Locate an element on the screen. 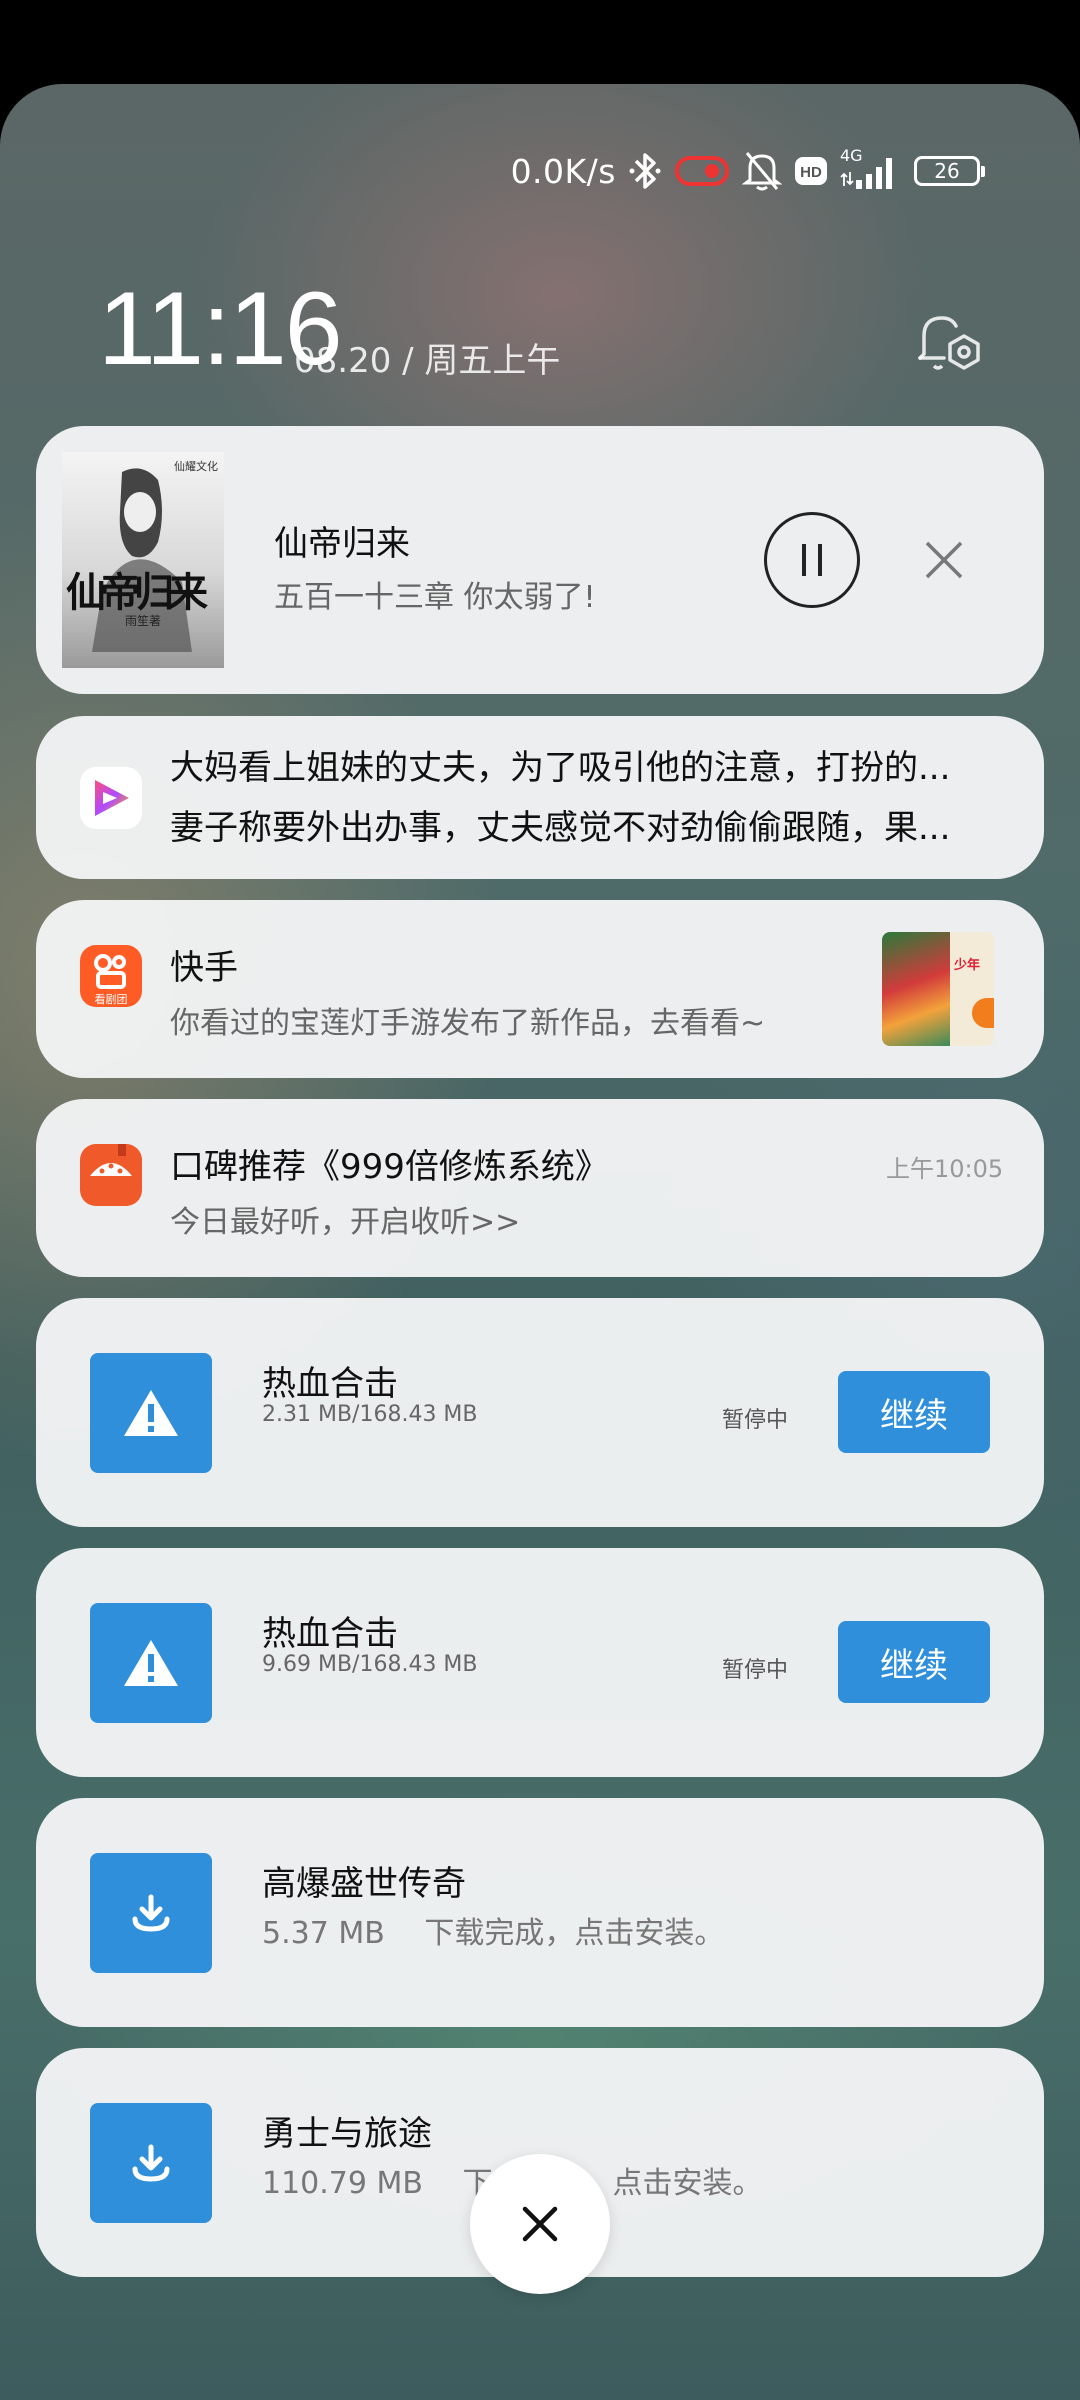 This screenshot has height=2400, width=1080. kuaishou-thumbnail: 少年 is located at coordinates (938, 989).